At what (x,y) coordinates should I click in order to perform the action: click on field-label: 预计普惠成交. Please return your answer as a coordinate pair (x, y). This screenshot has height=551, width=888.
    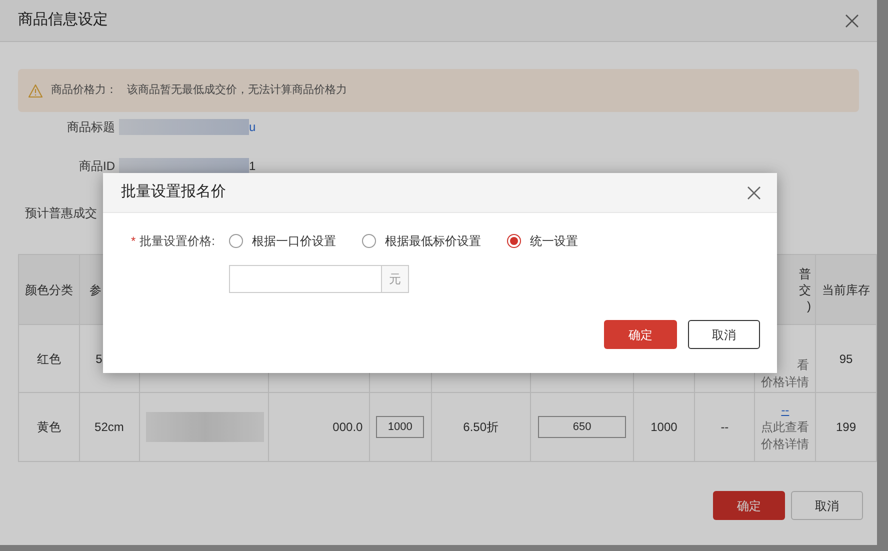
    Looking at the image, I should click on (61, 213).